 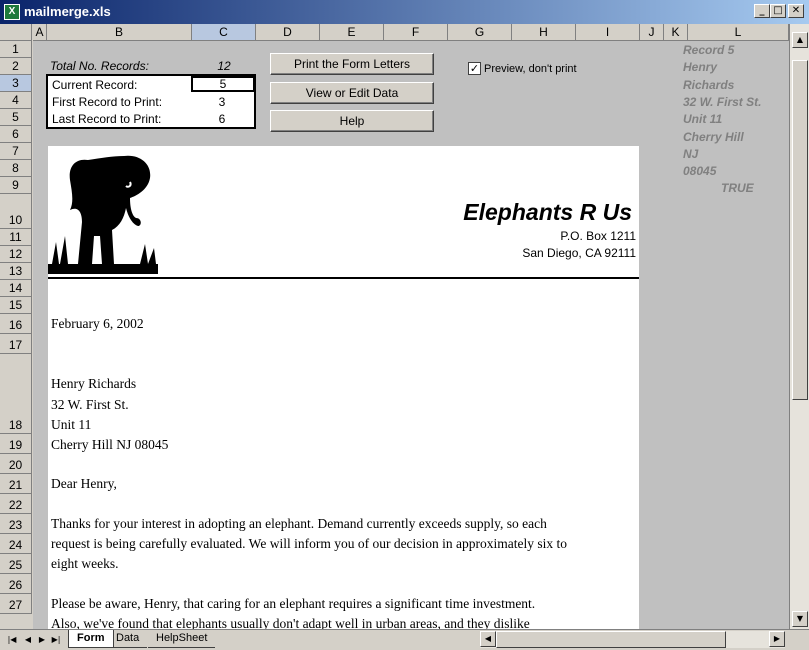 I want to click on row-header: 11, so click(x=16, y=237).